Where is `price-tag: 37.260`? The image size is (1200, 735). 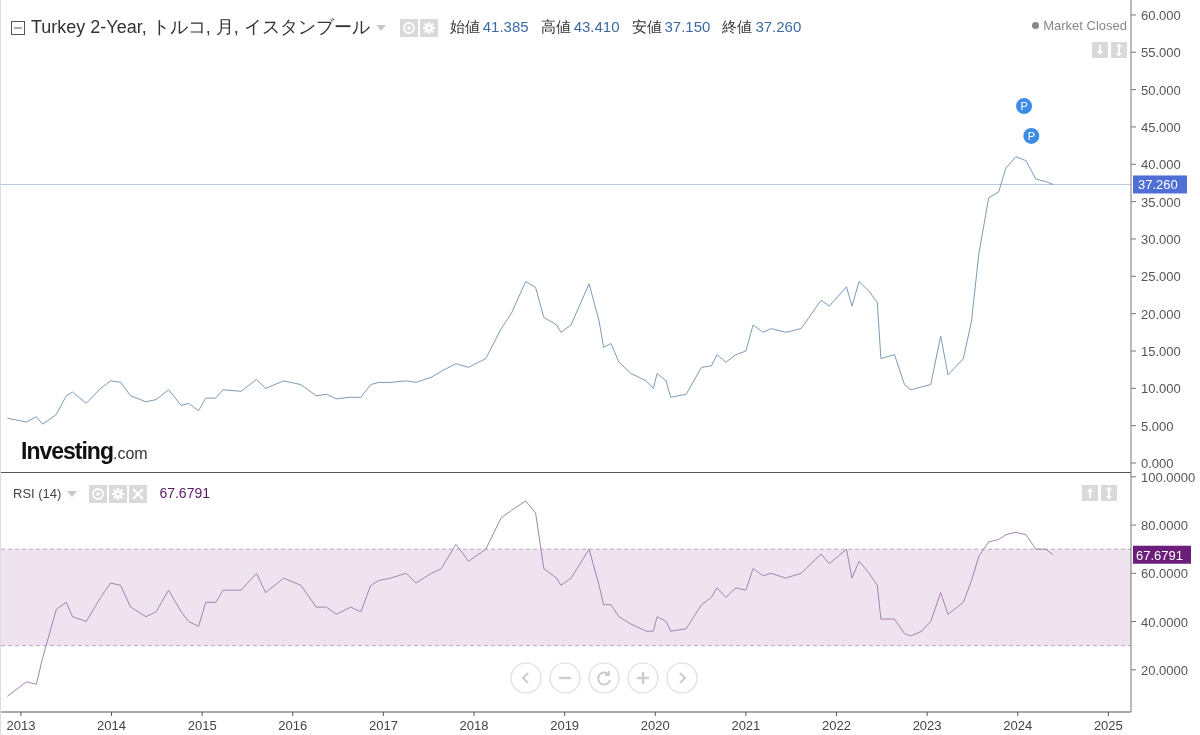
price-tag: 37.260 is located at coordinates (1160, 184).